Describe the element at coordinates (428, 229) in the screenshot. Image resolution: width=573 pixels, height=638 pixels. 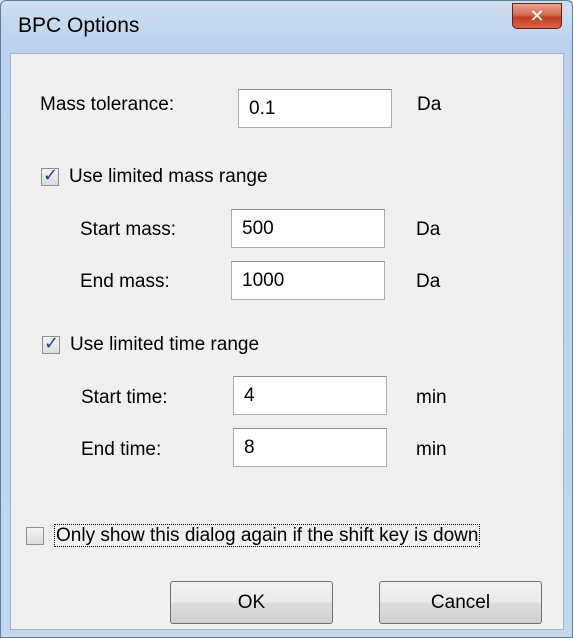
I see `start-mass-unit: Da` at that location.